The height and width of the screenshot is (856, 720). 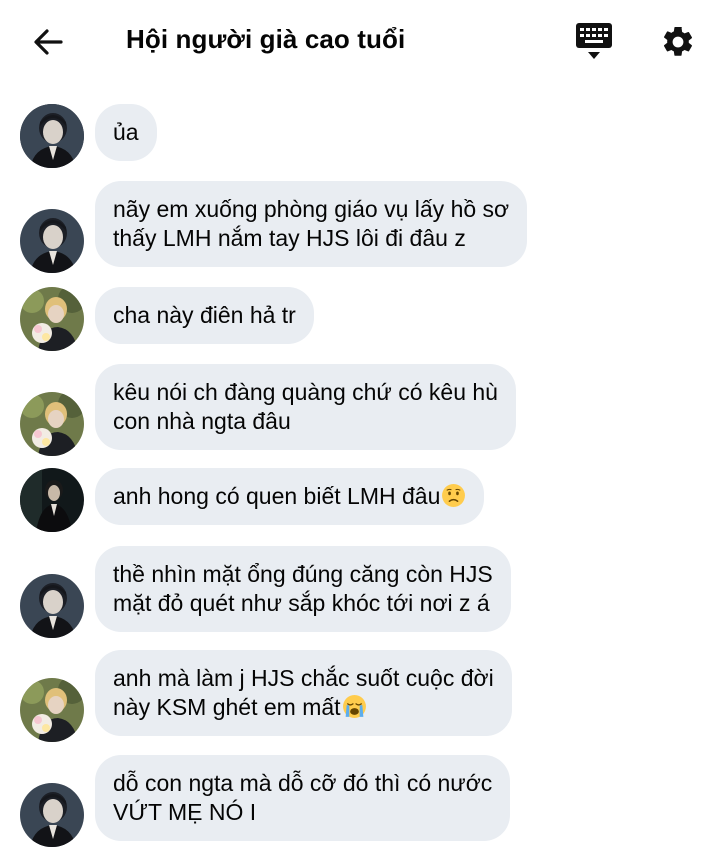 I want to click on message-bubble: anh hong có quen biết LMH đâu, so click(x=290, y=496).